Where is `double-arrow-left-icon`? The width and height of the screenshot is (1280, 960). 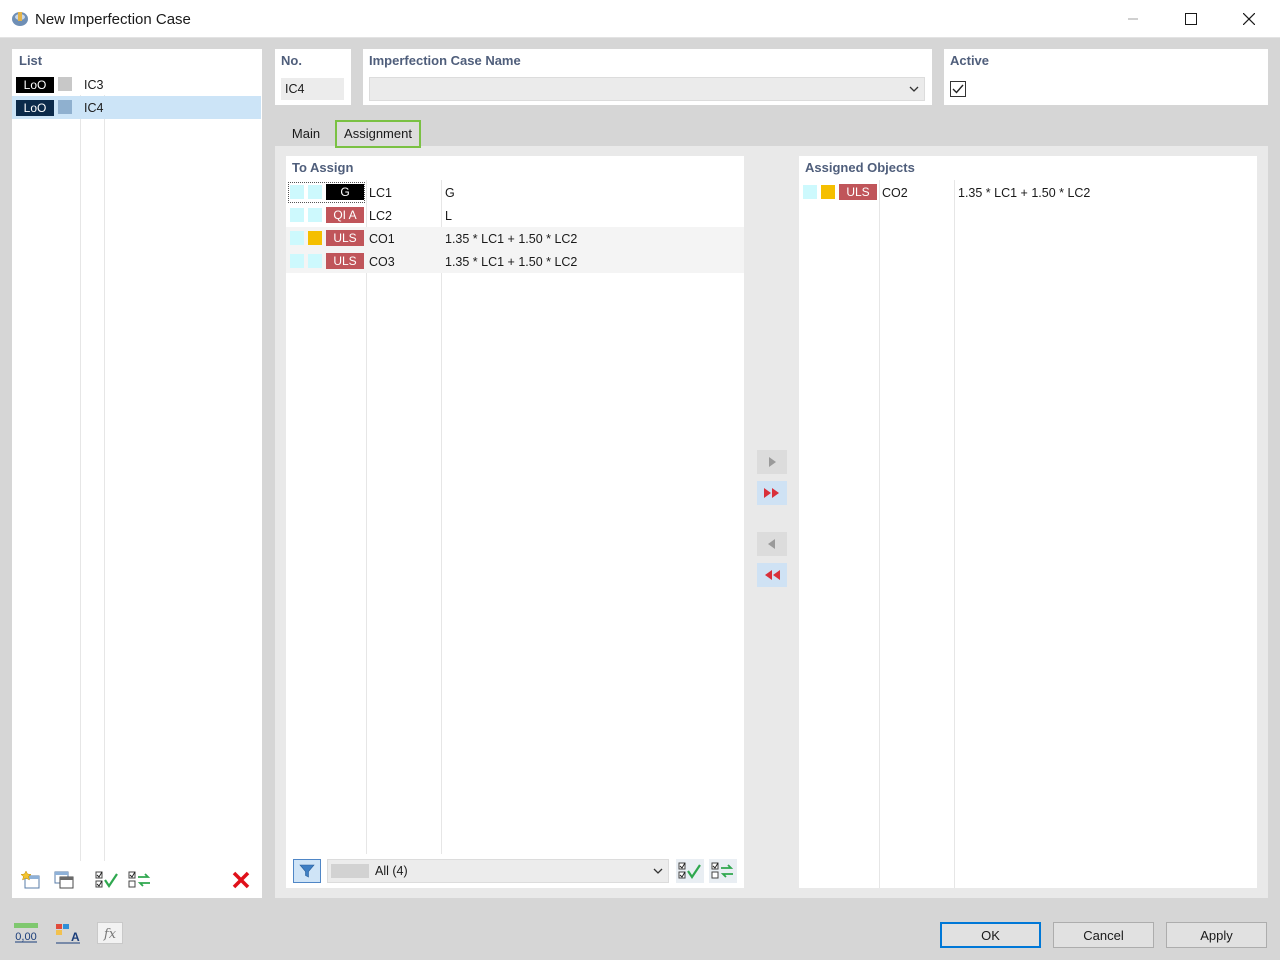 double-arrow-left-icon is located at coordinates (772, 575).